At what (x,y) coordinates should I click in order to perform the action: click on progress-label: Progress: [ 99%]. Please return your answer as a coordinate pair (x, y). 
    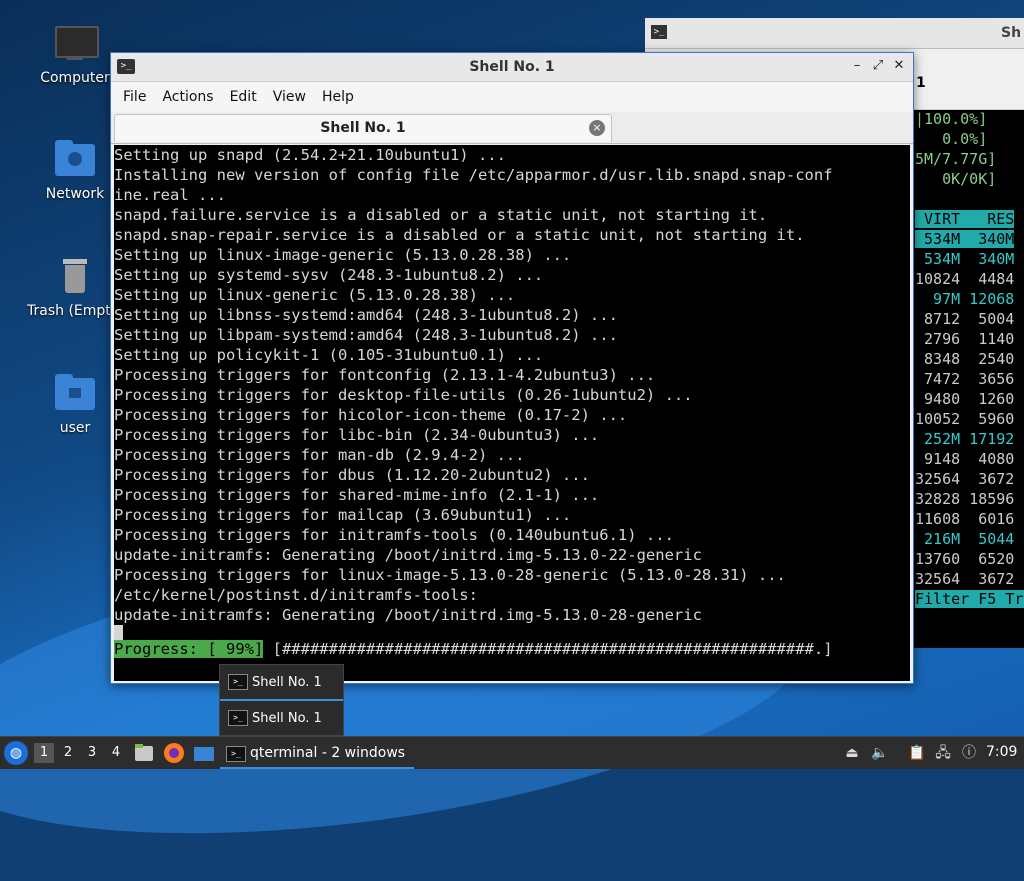
    Looking at the image, I should click on (189, 649).